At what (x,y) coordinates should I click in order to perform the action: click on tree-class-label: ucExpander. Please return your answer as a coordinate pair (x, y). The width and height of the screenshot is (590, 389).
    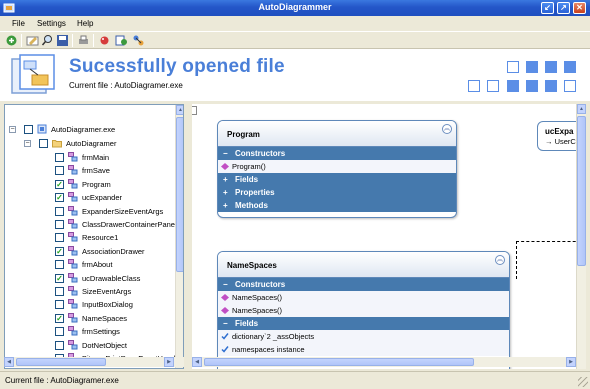
    Looking at the image, I should click on (102, 198).